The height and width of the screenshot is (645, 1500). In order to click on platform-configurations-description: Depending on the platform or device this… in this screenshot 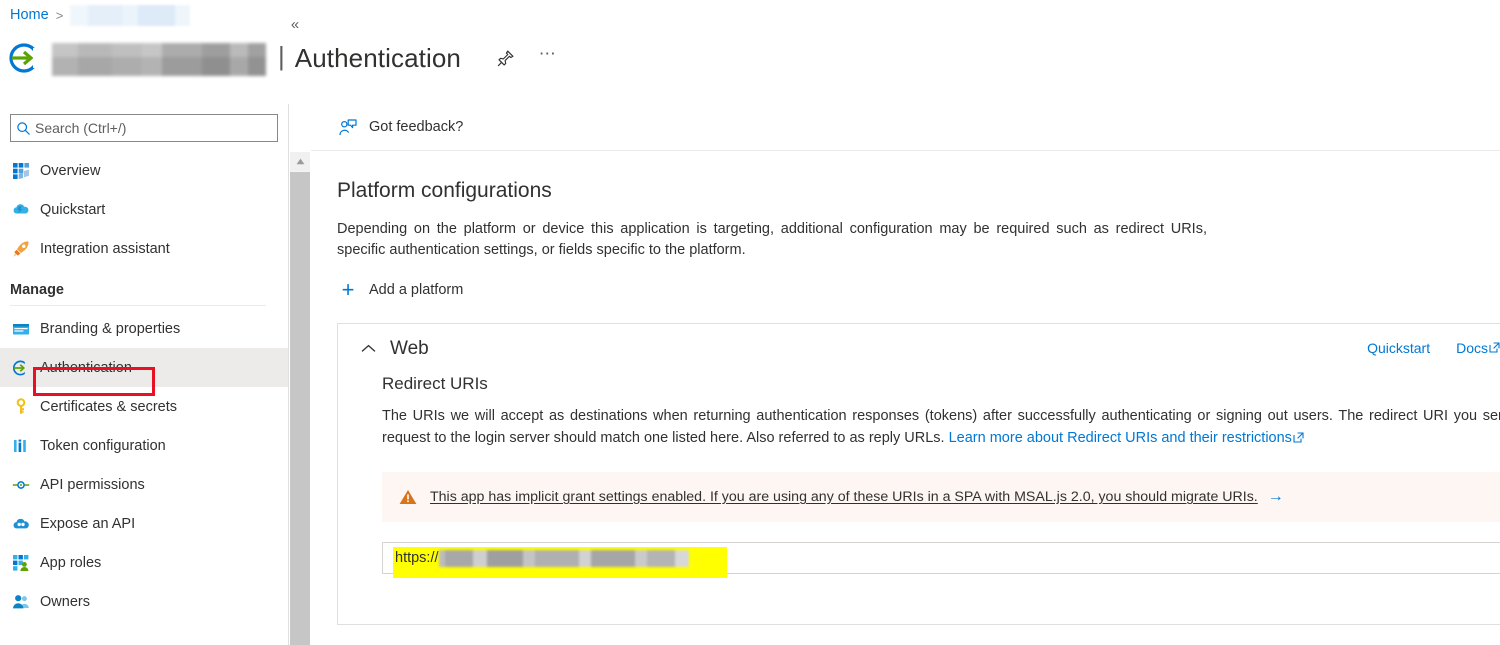, I will do `click(772, 239)`.